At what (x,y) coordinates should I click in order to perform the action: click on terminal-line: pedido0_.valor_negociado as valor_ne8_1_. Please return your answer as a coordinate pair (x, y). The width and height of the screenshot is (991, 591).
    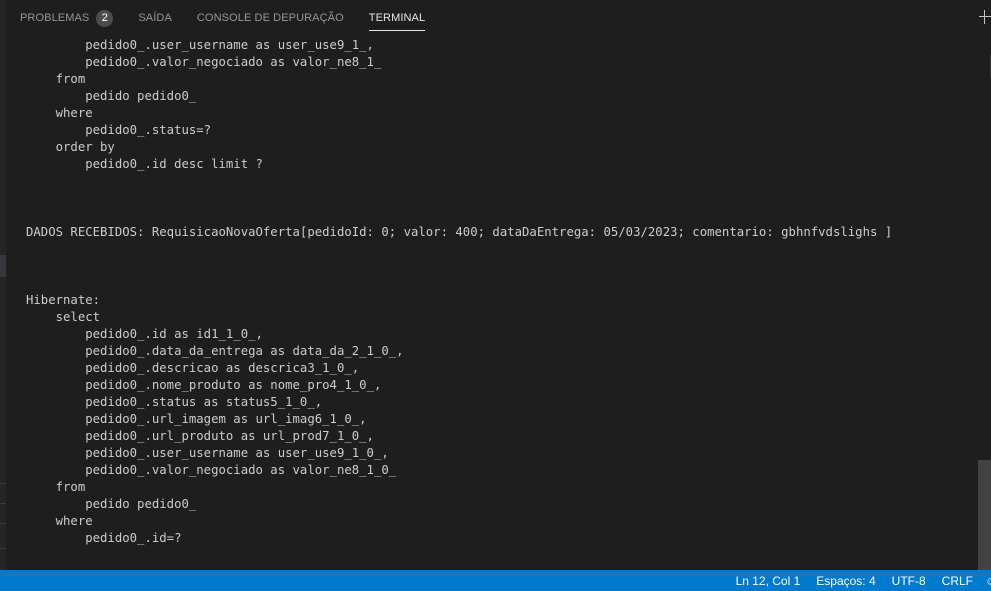
    Looking at the image, I should click on (204, 62).